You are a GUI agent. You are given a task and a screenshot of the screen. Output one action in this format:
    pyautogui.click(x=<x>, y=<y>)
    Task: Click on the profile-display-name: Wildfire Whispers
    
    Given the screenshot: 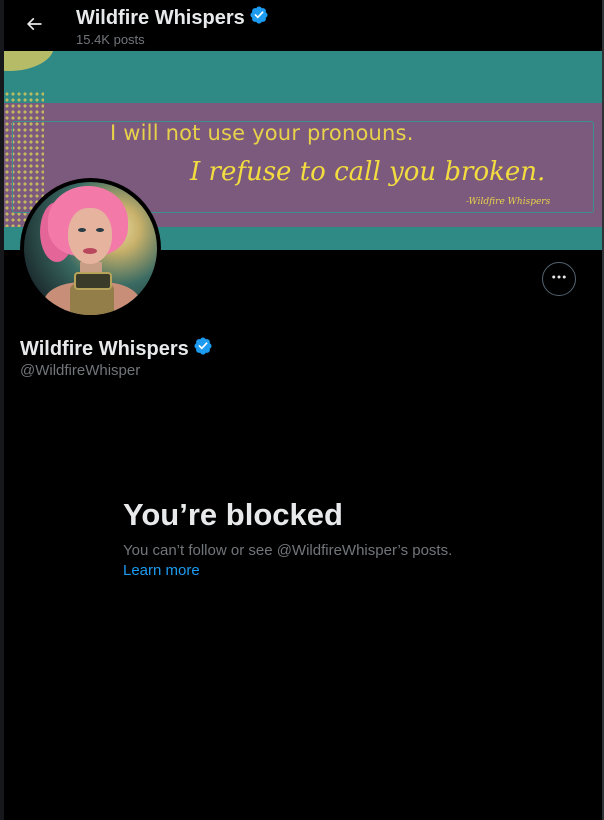 What is the action you would take?
    pyautogui.click(x=116, y=349)
    